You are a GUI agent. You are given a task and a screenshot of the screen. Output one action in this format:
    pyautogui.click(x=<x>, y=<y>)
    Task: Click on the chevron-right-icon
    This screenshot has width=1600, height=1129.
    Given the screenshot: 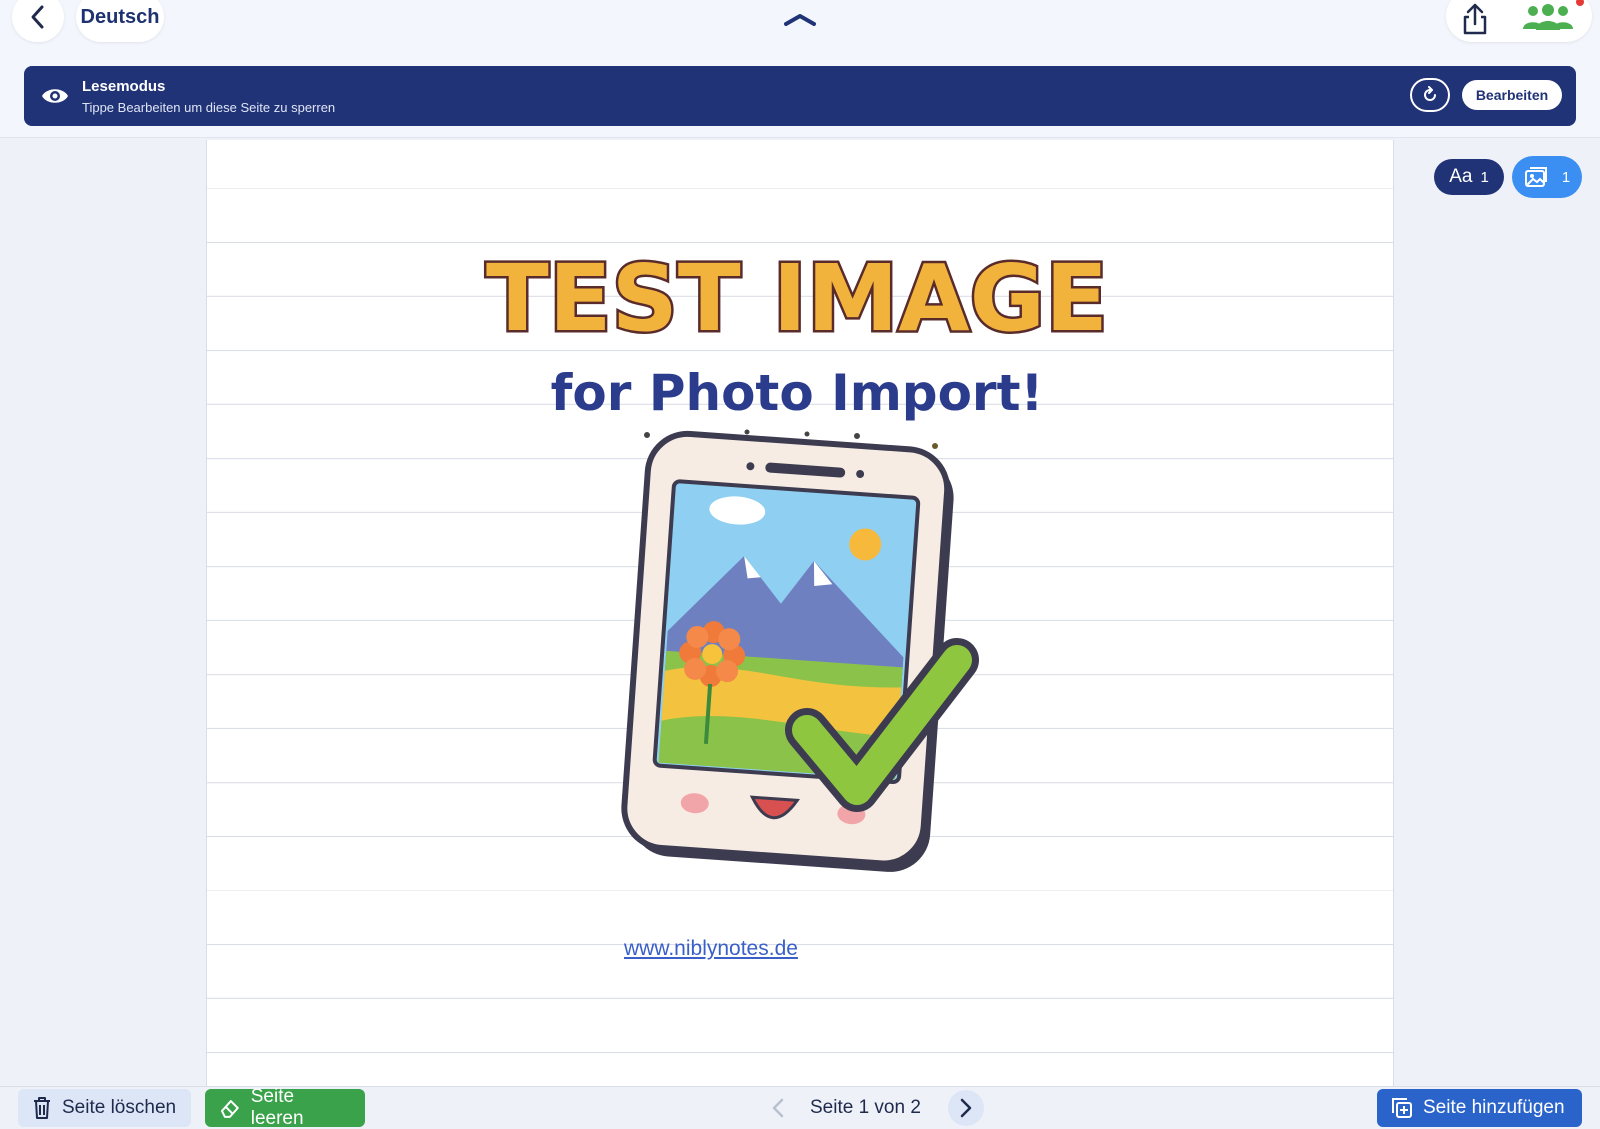 What is the action you would take?
    pyautogui.click(x=966, y=1108)
    